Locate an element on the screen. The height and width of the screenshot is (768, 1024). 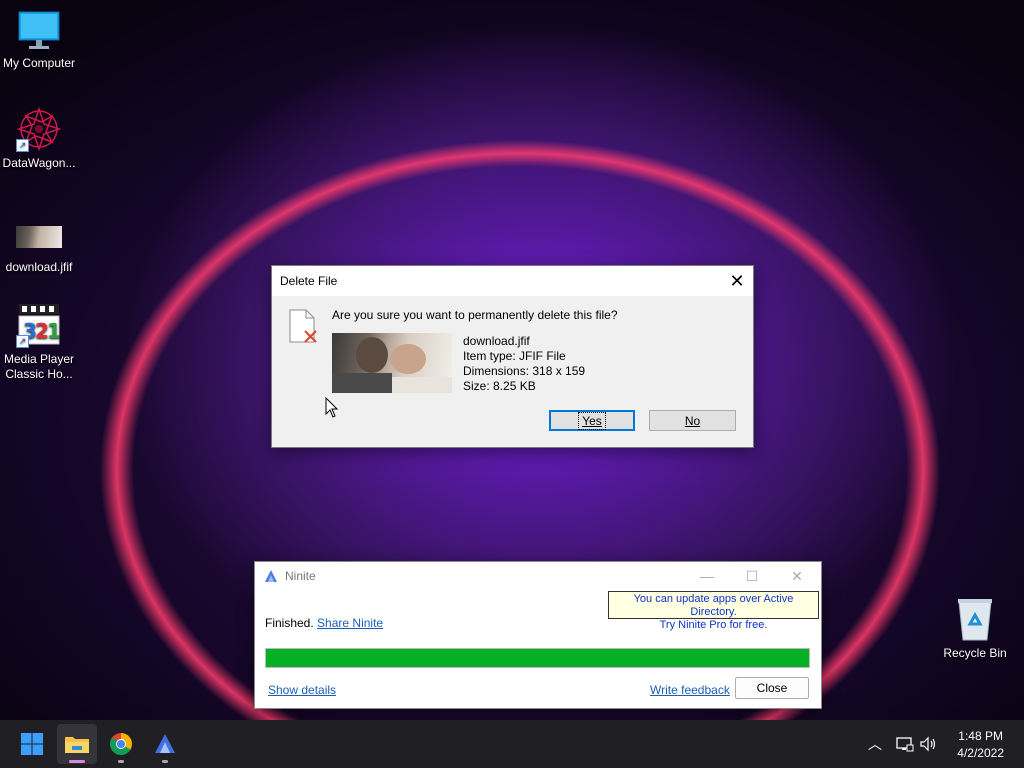
progress-bar is located at coordinates (537, 658).